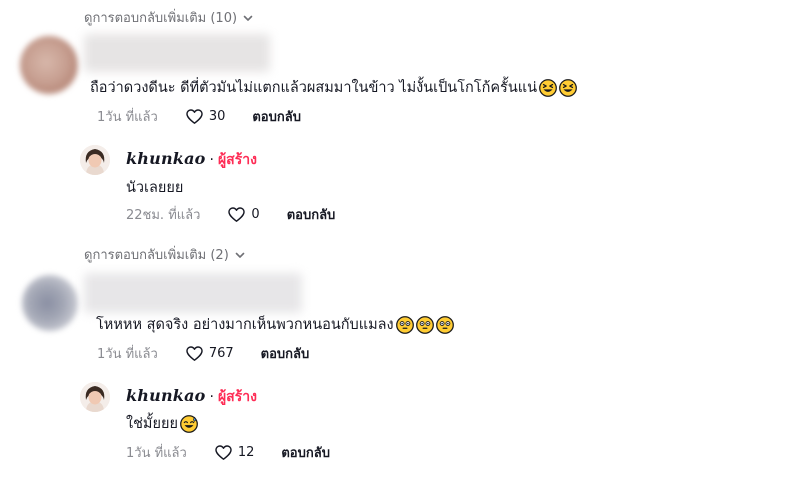  I want to click on comment-text: โหหหห สุดจริง อย่างมากเห็นพวกหนอนกับแมลง, so click(275, 324).